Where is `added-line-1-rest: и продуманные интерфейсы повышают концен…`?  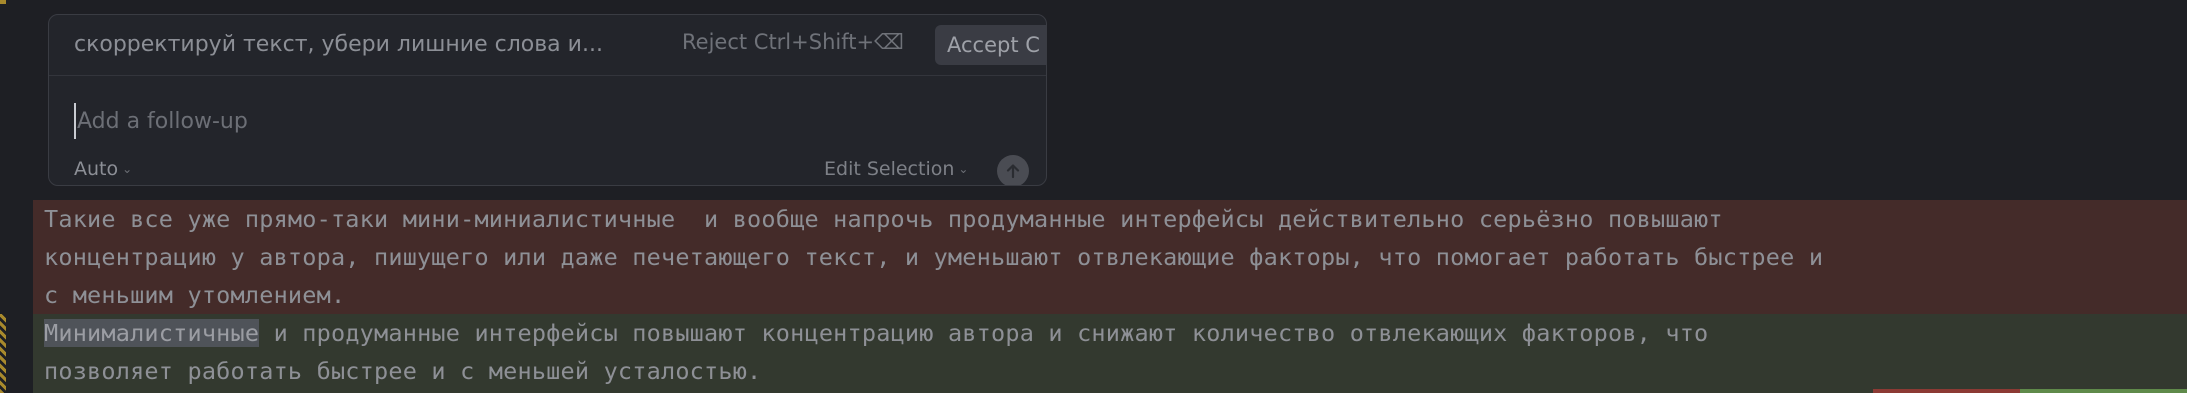
added-line-1-rest: и продуманные интерфейсы повышают концен… is located at coordinates (984, 333).